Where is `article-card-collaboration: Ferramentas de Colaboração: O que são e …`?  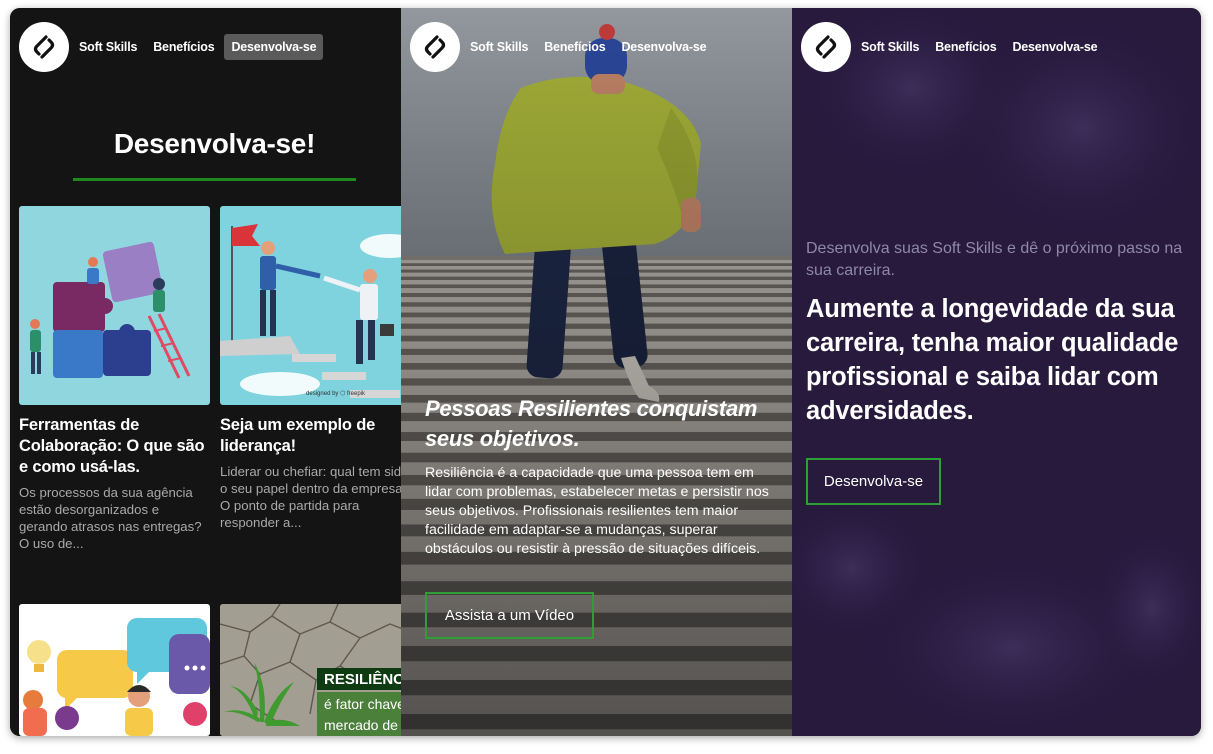
article-card-collaboration: Ferramentas de Colaboração: O que são e … is located at coordinates (114, 379).